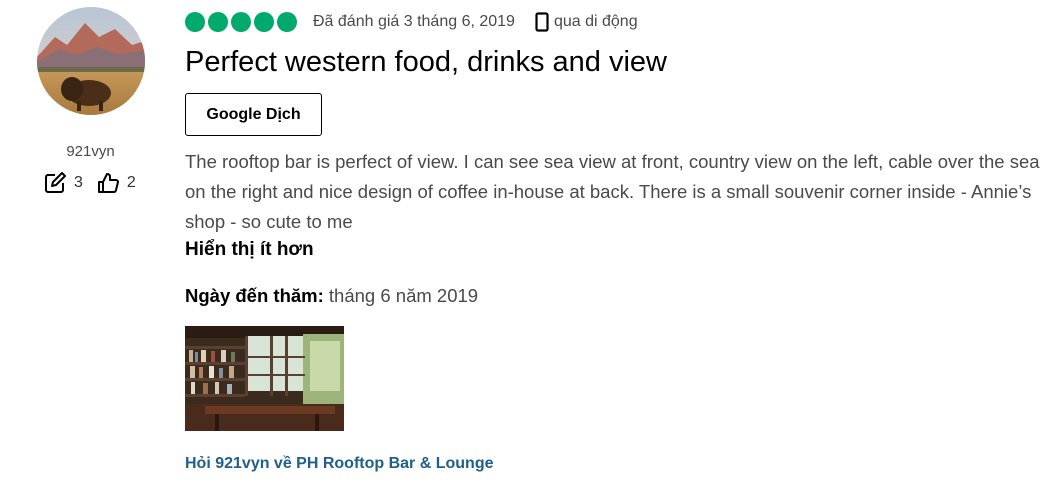 This screenshot has width=1057, height=487. What do you see at coordinates (131, 182) in the screenshot?
I see `helpful-votes: 2` at bounding box center [131, 182].